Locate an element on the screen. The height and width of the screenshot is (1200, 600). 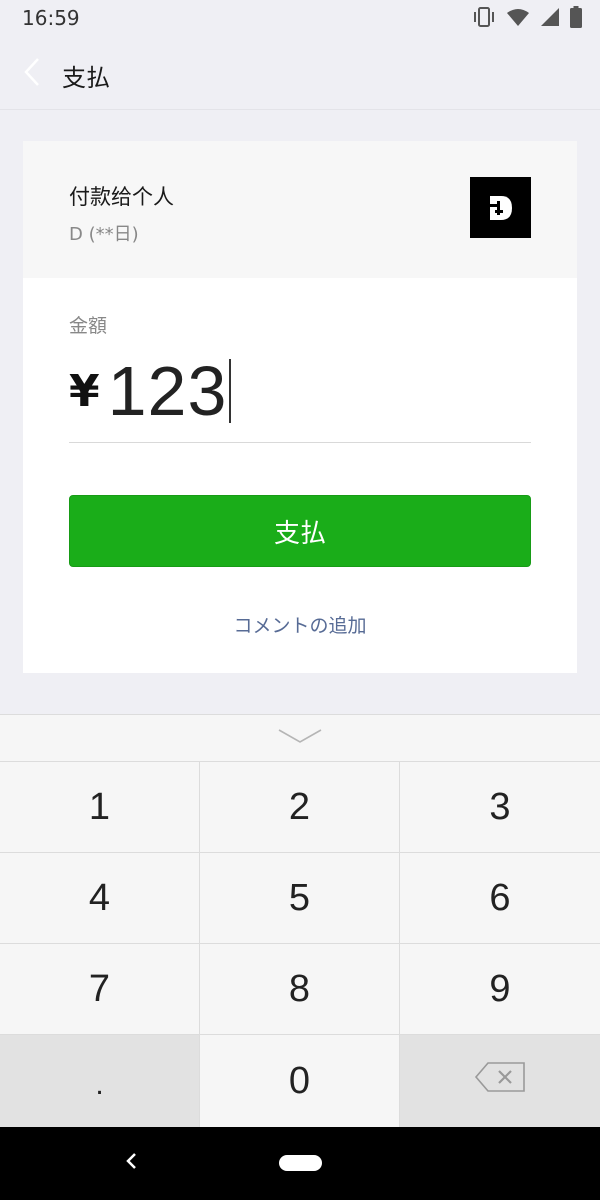
payee-title: 付款给个人 is located at coordinates (121, 197).